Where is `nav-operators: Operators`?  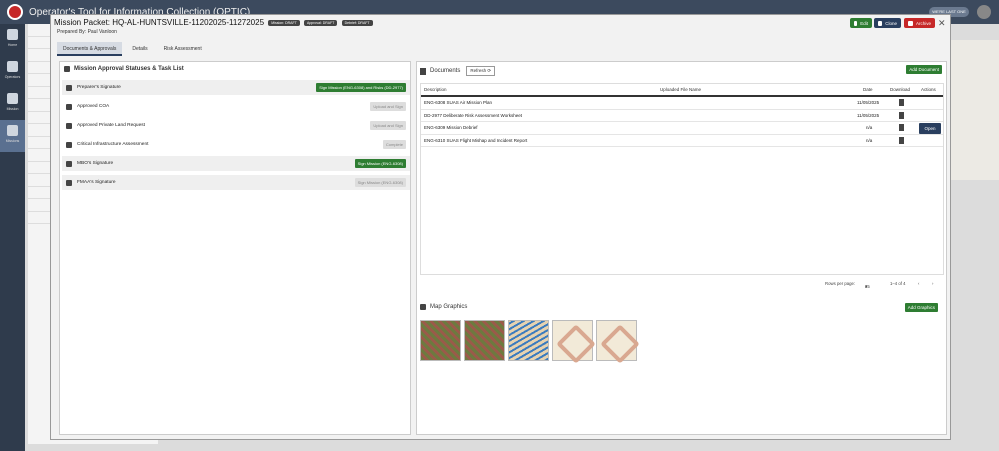 nav-operators: Operators is located at coordinates (12, 72).